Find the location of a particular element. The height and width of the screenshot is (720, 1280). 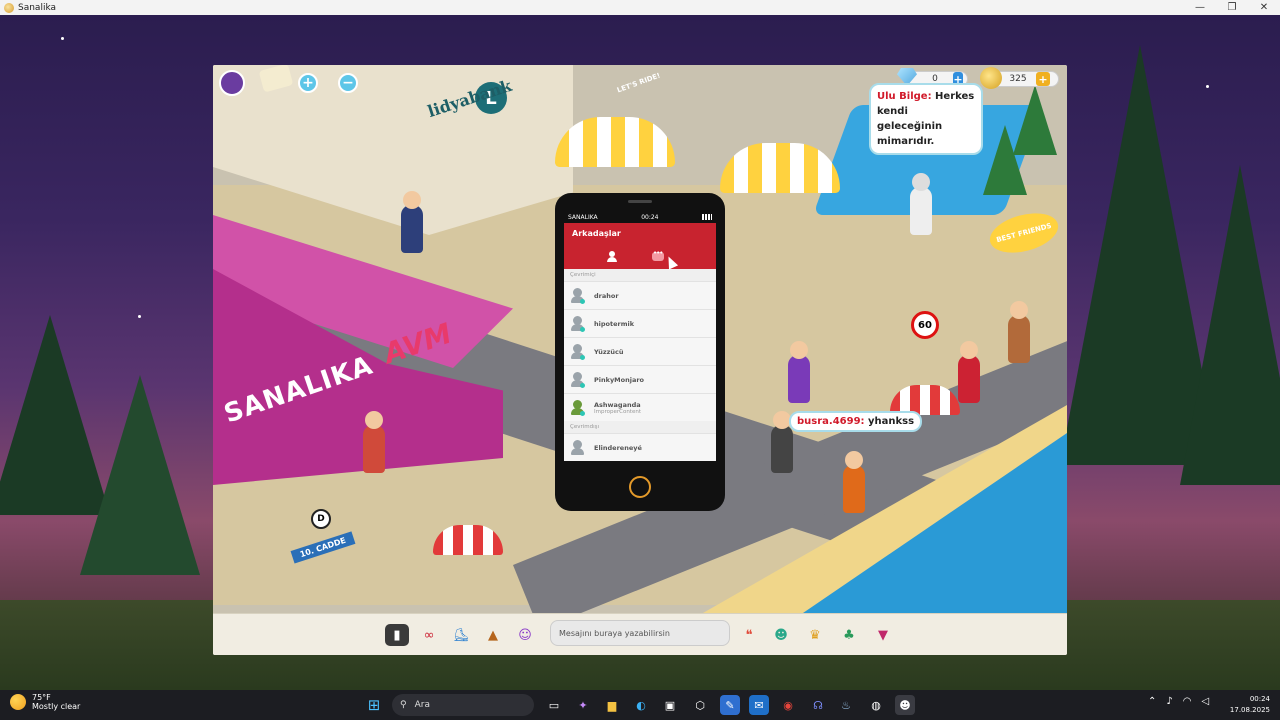

friend-name: Ashwaganda is located at coordinates (617, 404).